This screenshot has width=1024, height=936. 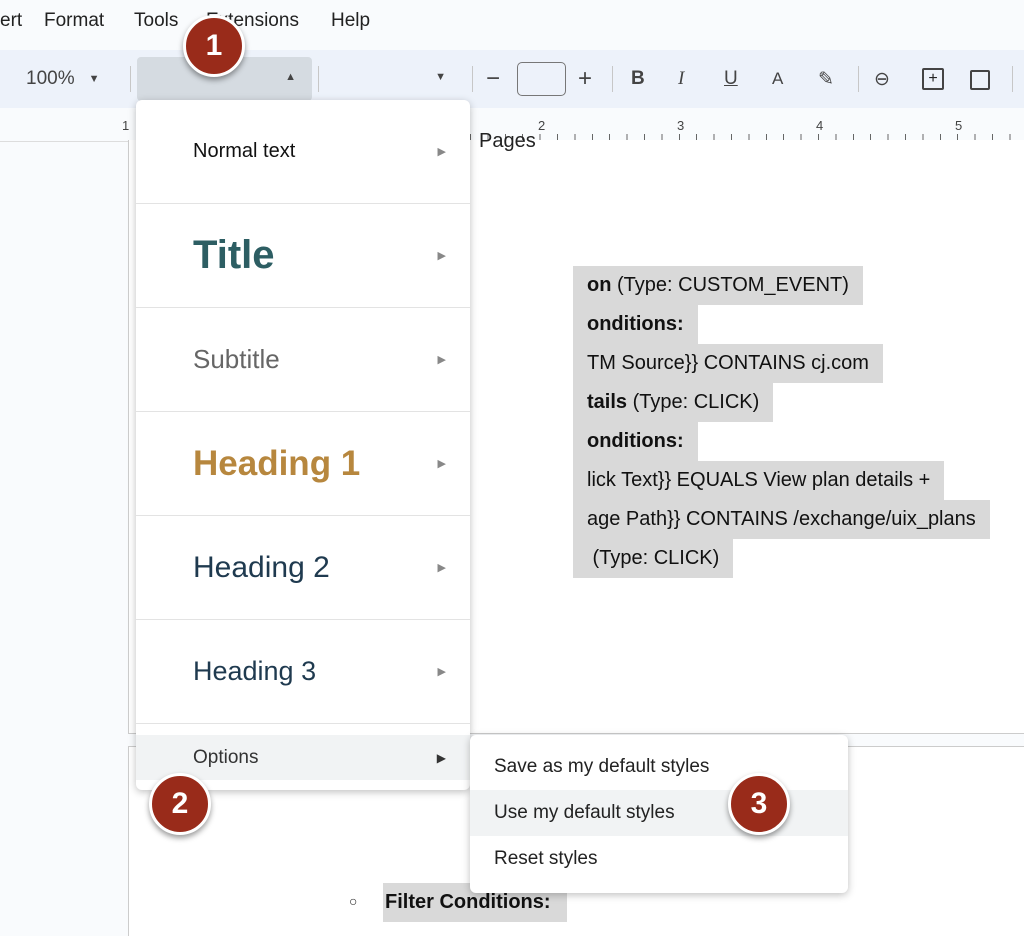 What do you see at coordinates (777, 79) in the screenshot?
I see `text-color-button: A` at bounding box center [777, 79].